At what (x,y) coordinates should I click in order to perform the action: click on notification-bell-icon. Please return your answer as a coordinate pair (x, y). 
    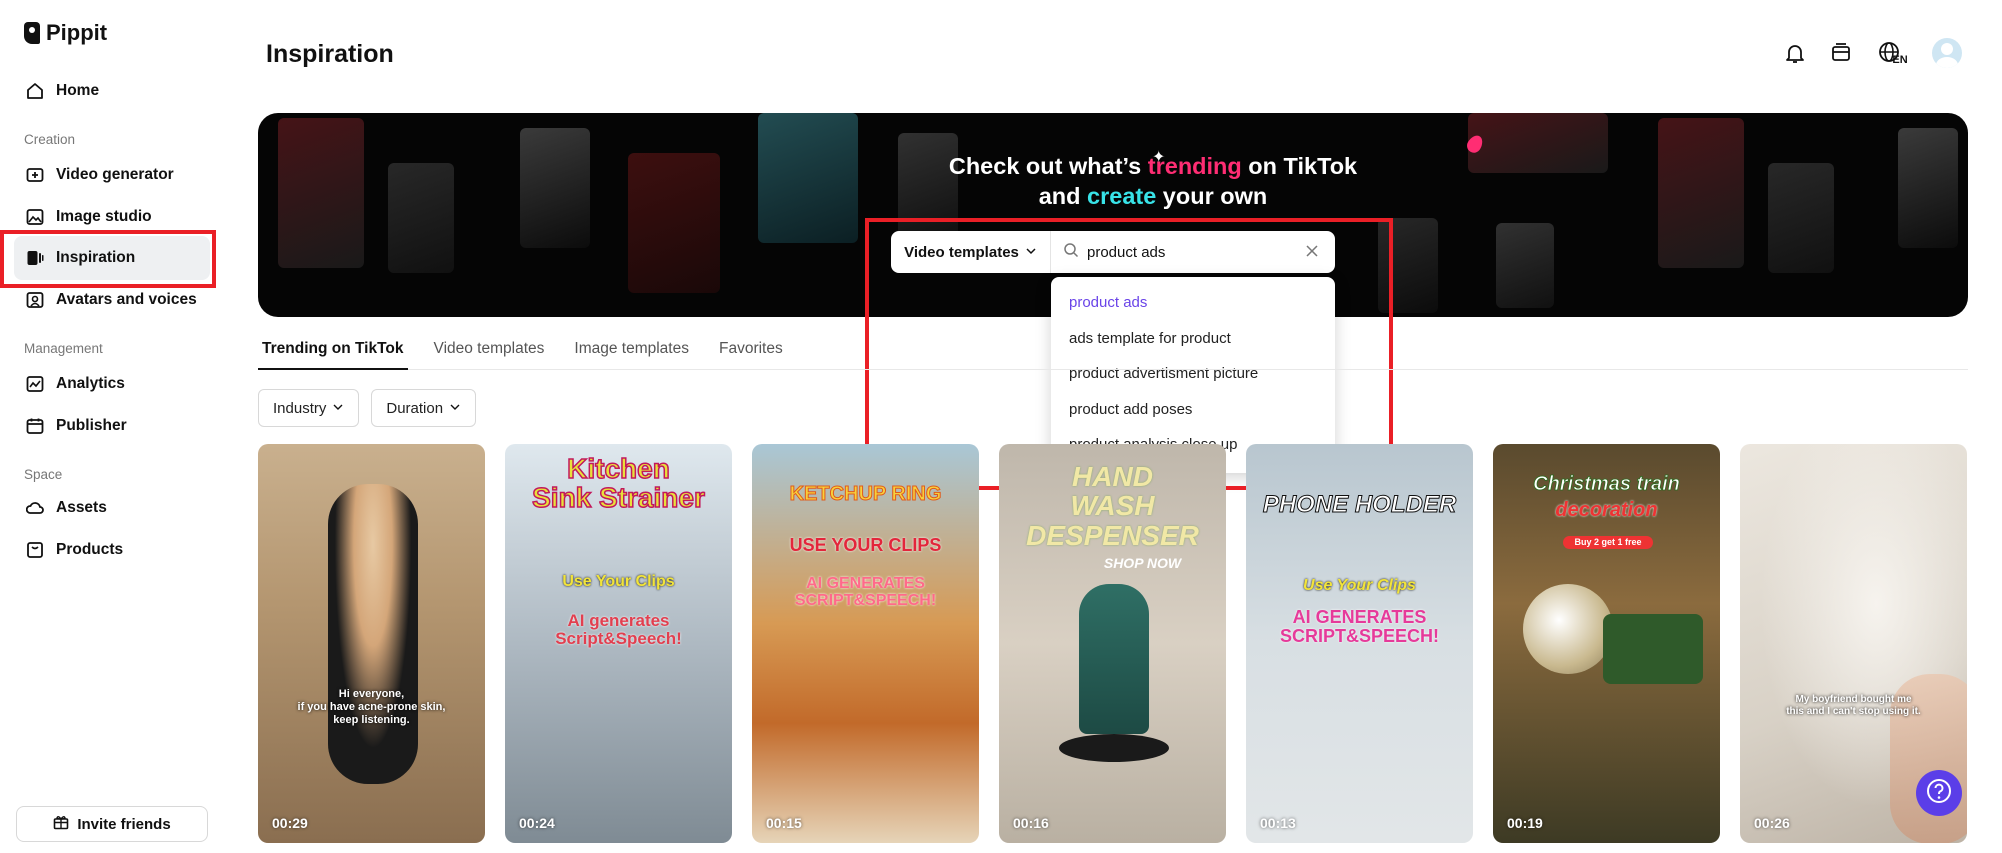
    Looking at the image, I should click on (1795, 53).